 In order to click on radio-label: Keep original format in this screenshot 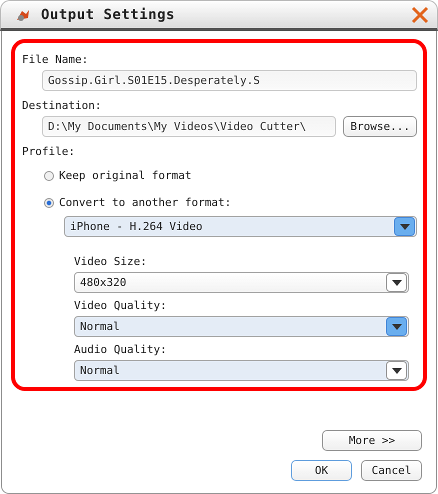, I will do `click(125, 175)`.